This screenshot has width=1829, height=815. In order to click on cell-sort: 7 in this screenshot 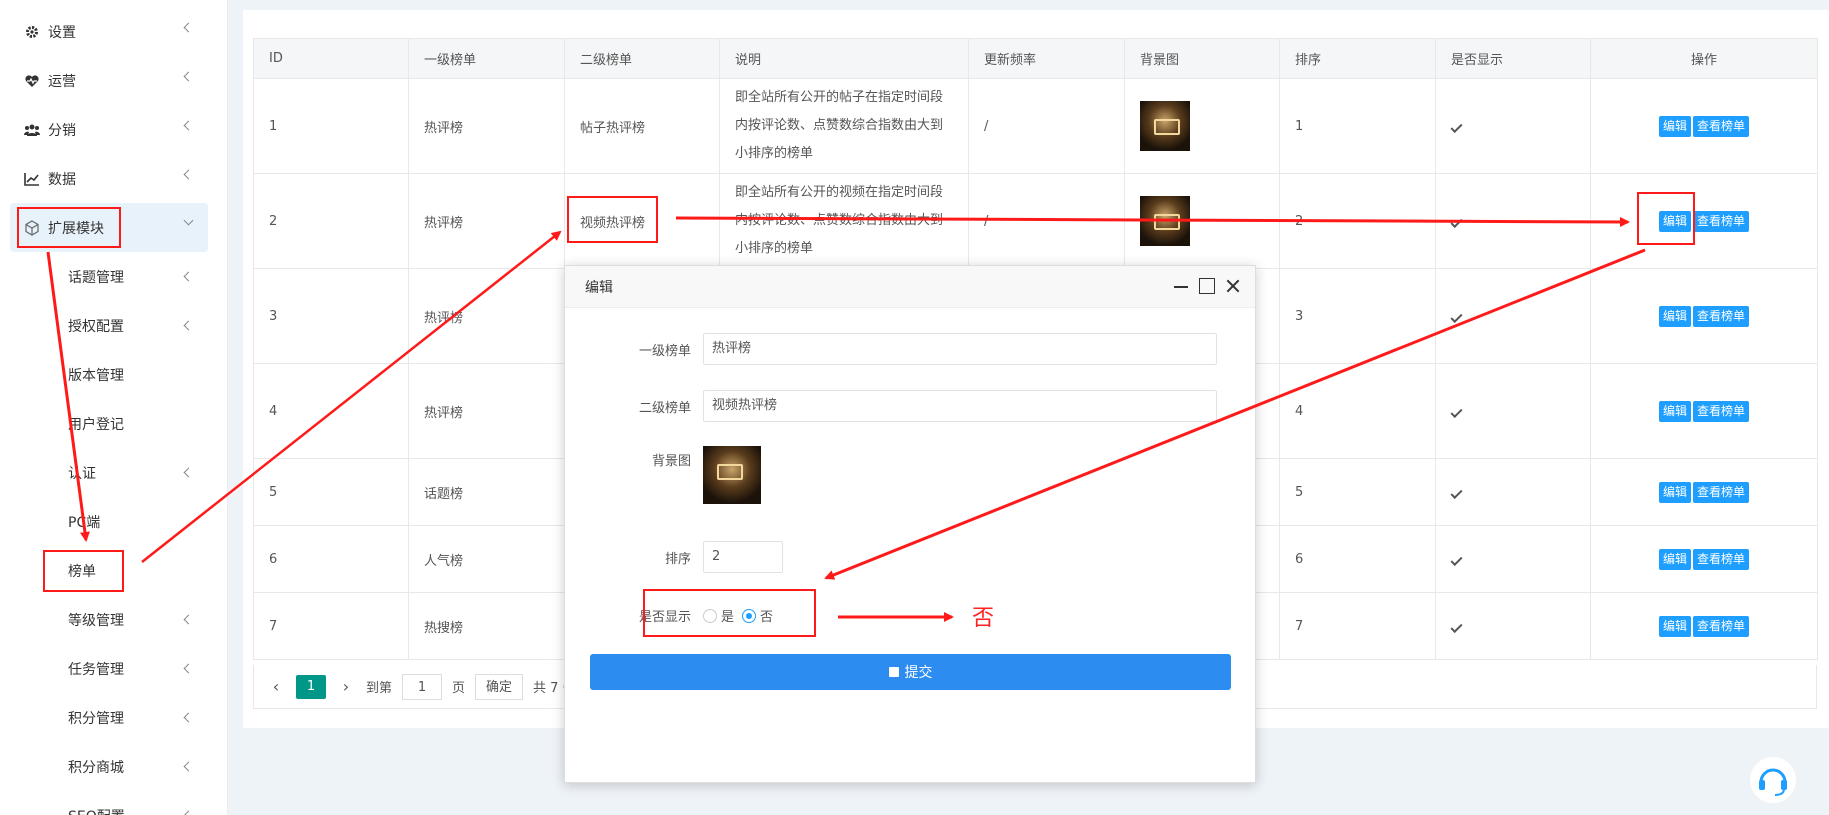, I will do `click(1357, 626)`.